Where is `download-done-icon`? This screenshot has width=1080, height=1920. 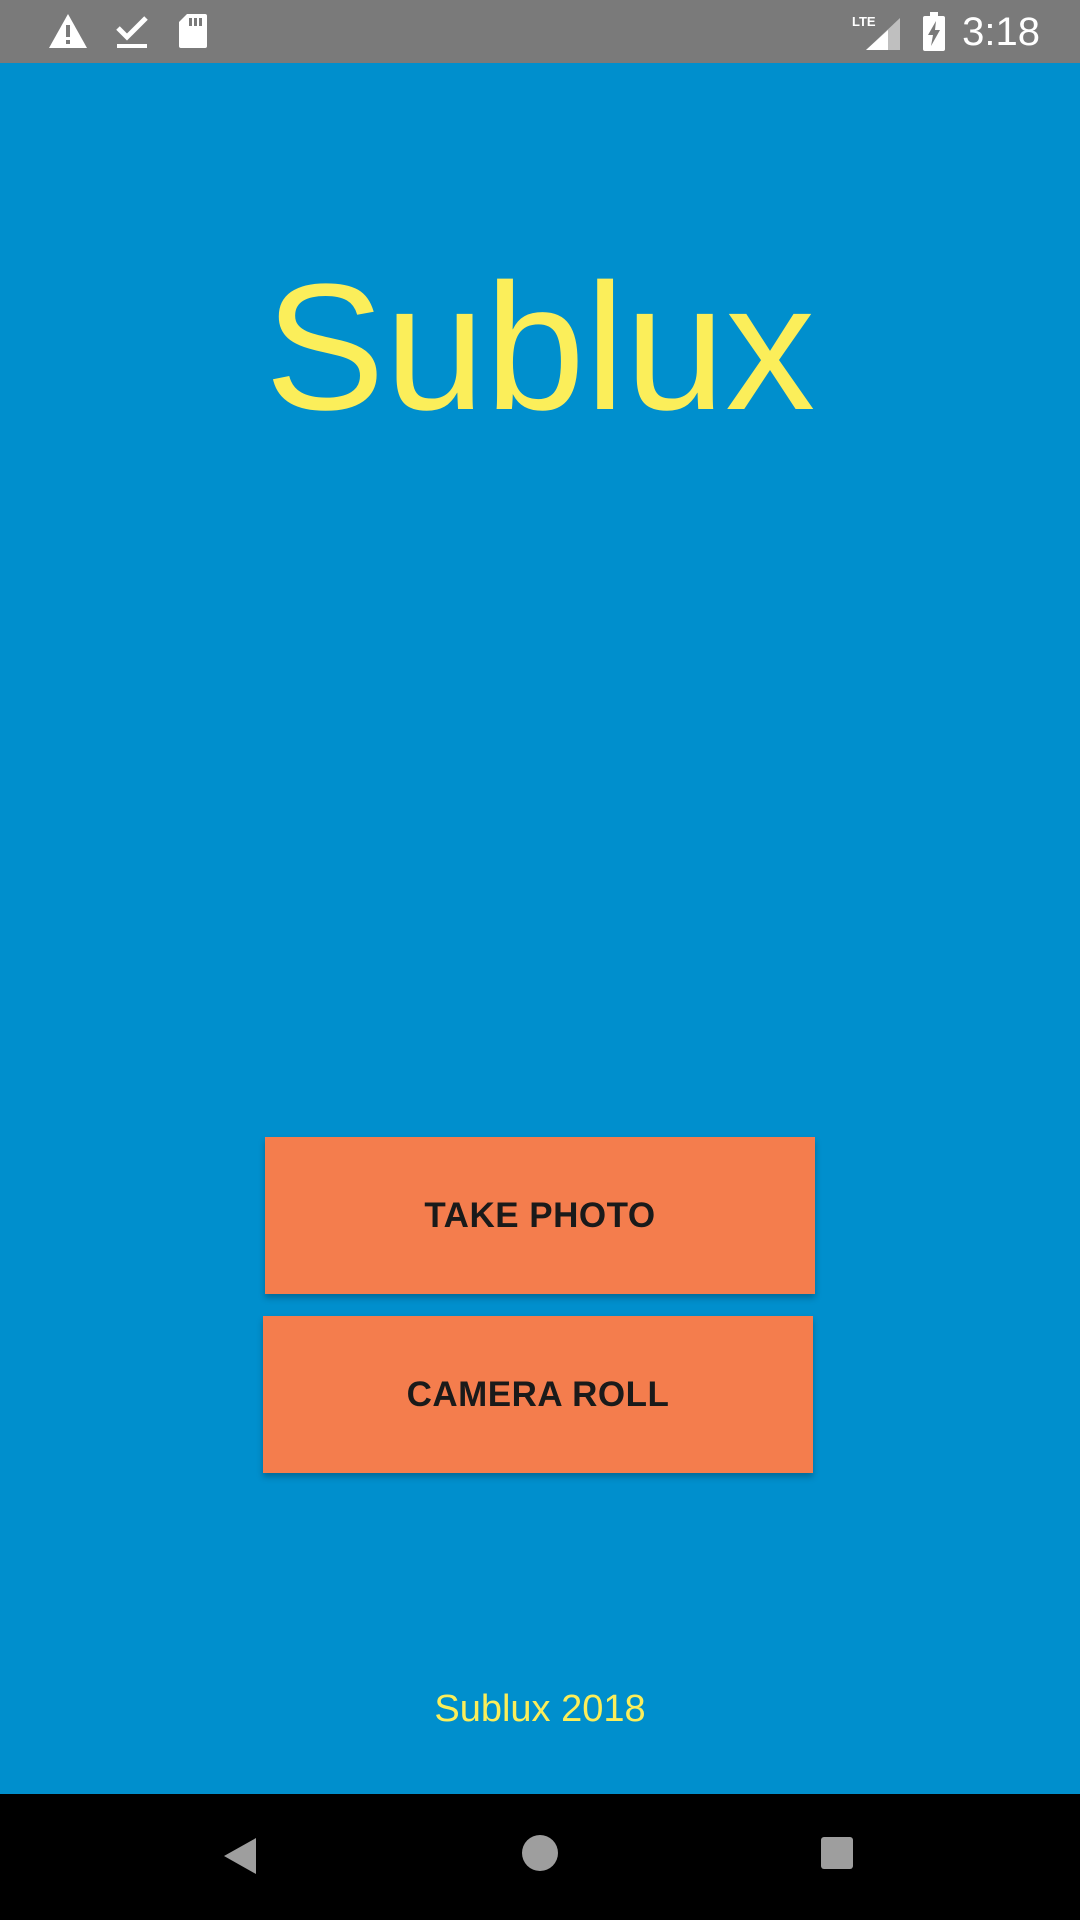 download-done-icon is located at coordinates (132, 32).